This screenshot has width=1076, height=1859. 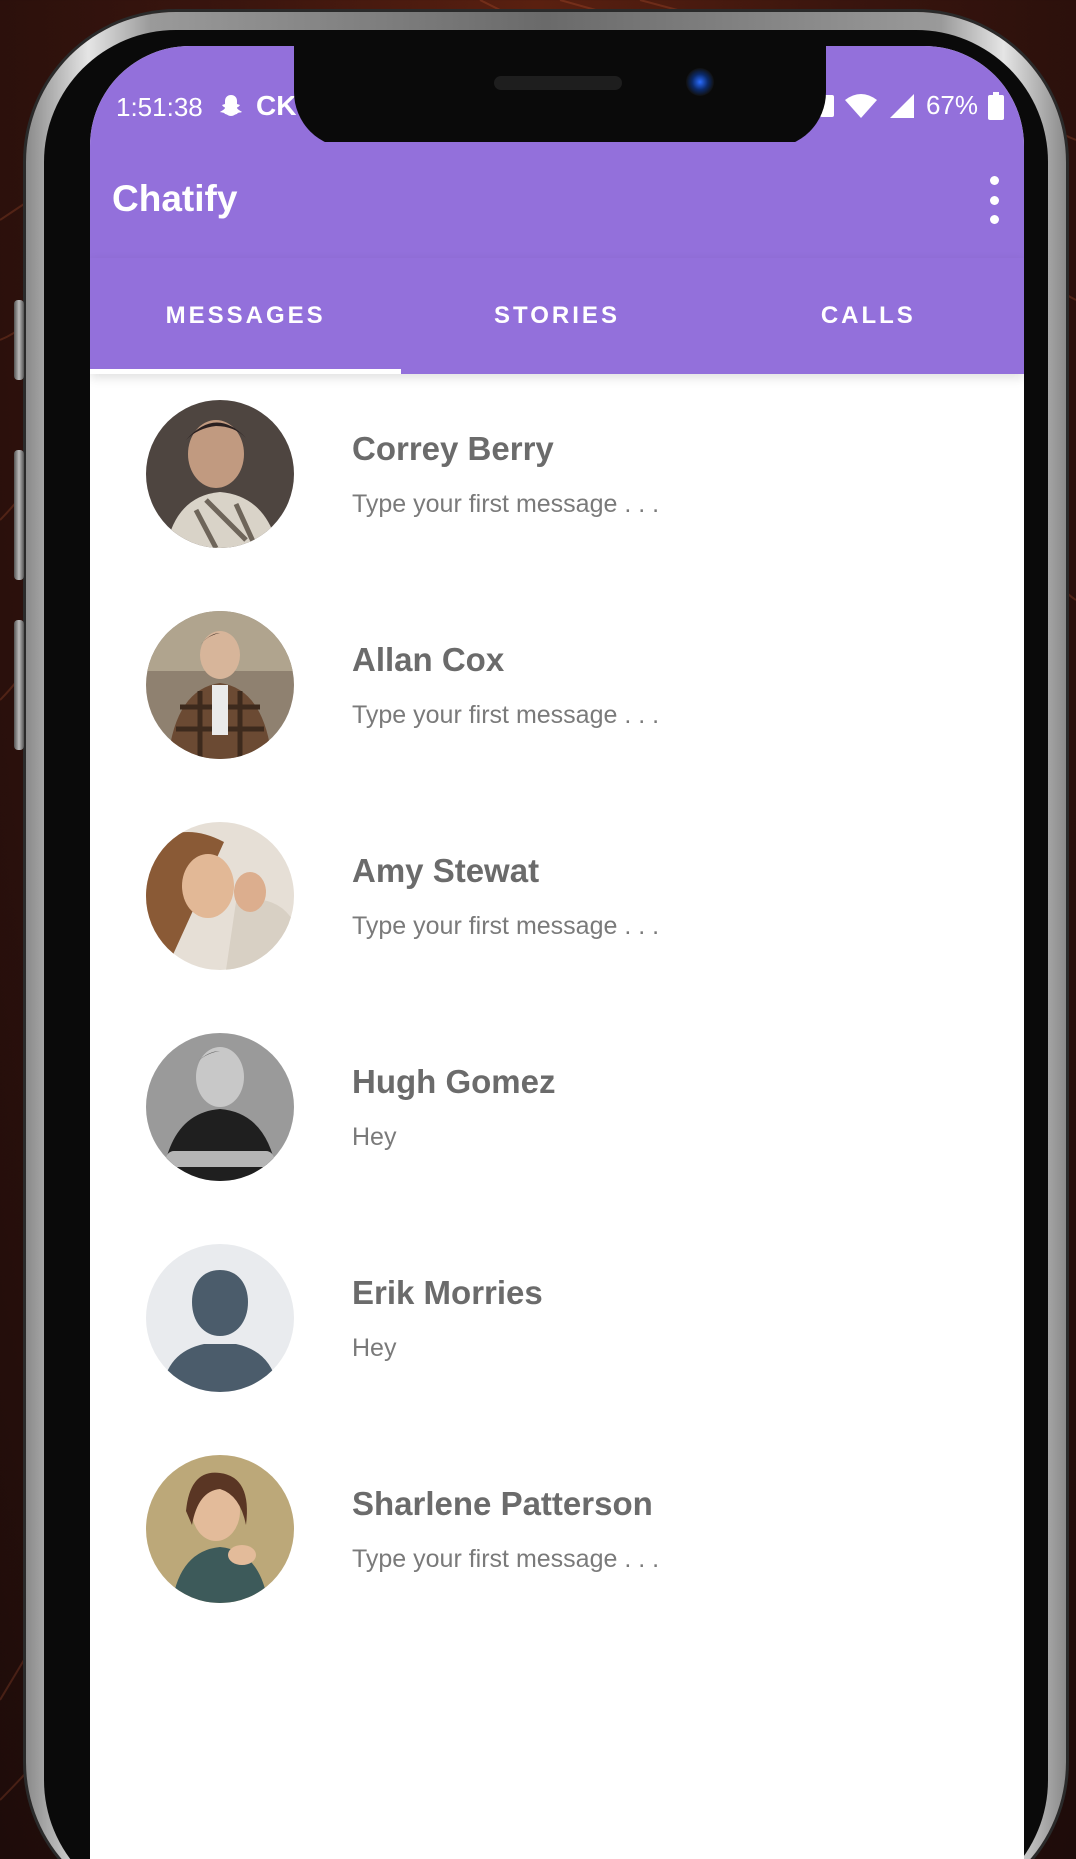 I want to click on app-bar: Chatify, so click(x=557, y=200).